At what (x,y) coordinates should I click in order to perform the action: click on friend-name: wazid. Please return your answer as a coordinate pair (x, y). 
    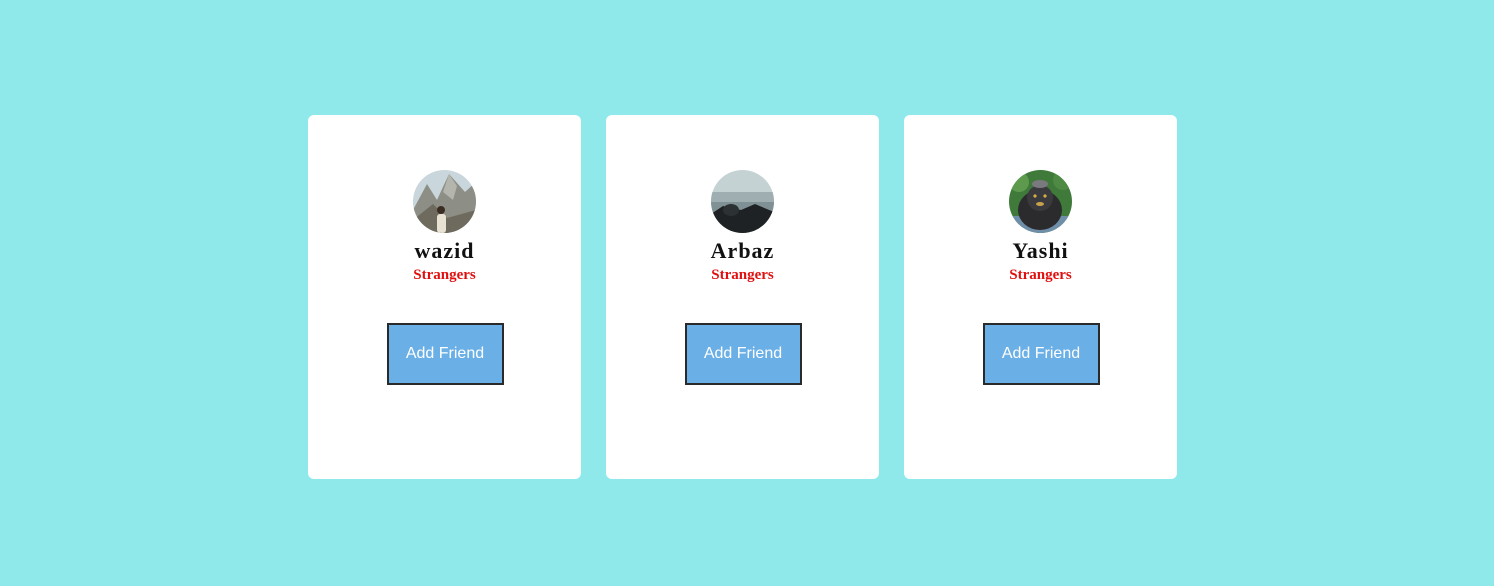
    Looking at the image, I should click on (444, 250).